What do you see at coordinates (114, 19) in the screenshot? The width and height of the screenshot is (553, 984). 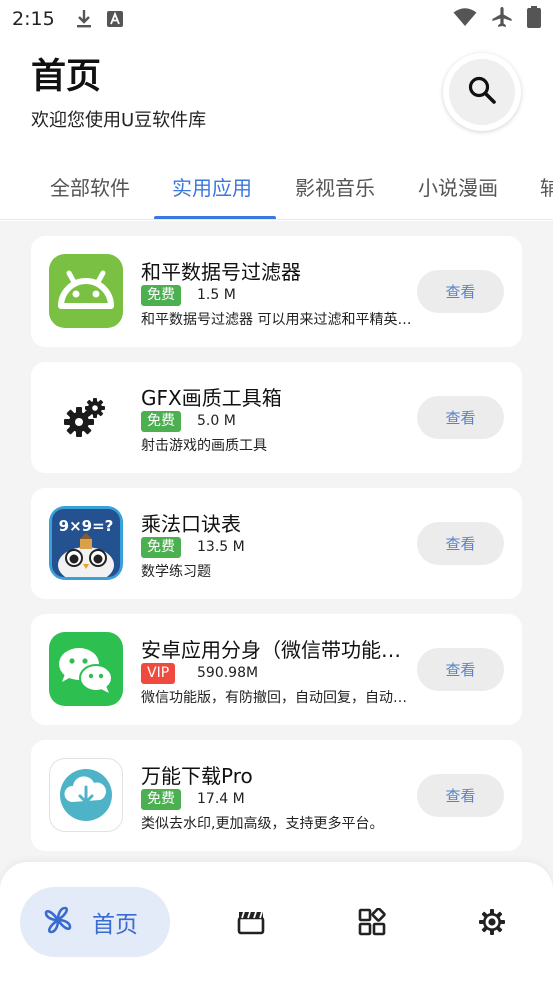 I see `text-a-icon` at bounding box center [114, 19].